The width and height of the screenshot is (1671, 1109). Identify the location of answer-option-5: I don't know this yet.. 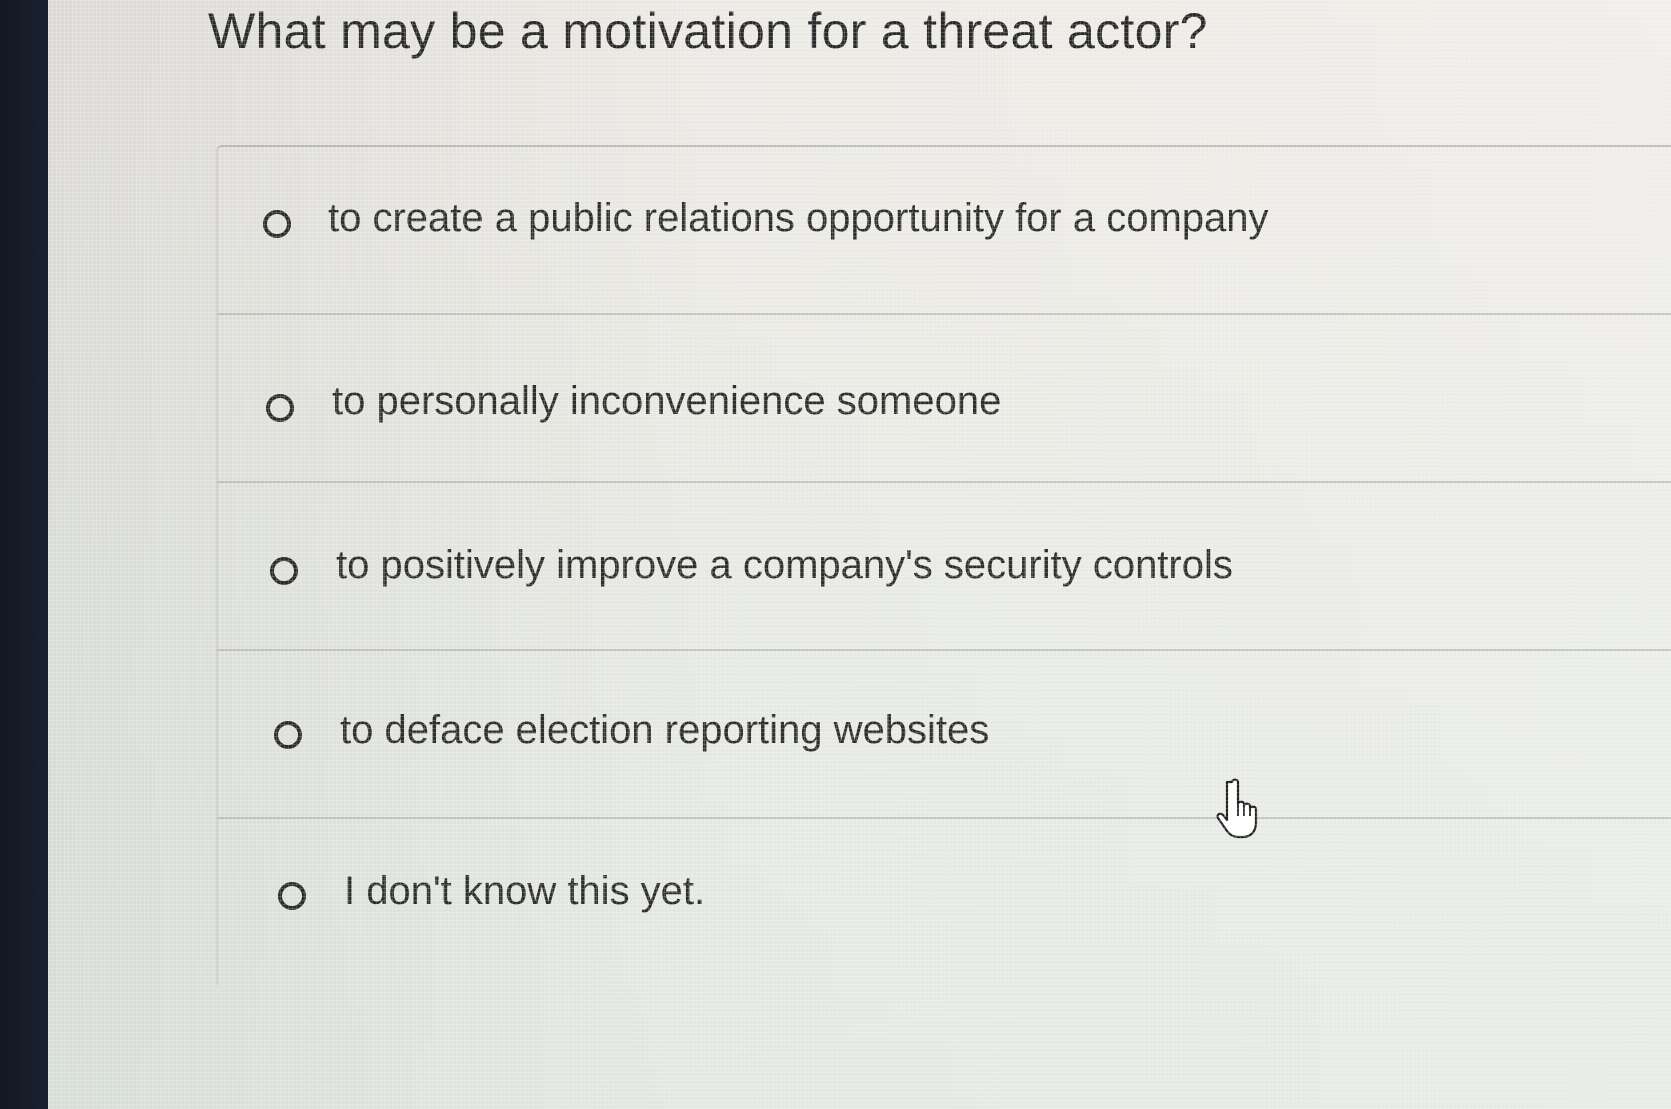
(943, 901).